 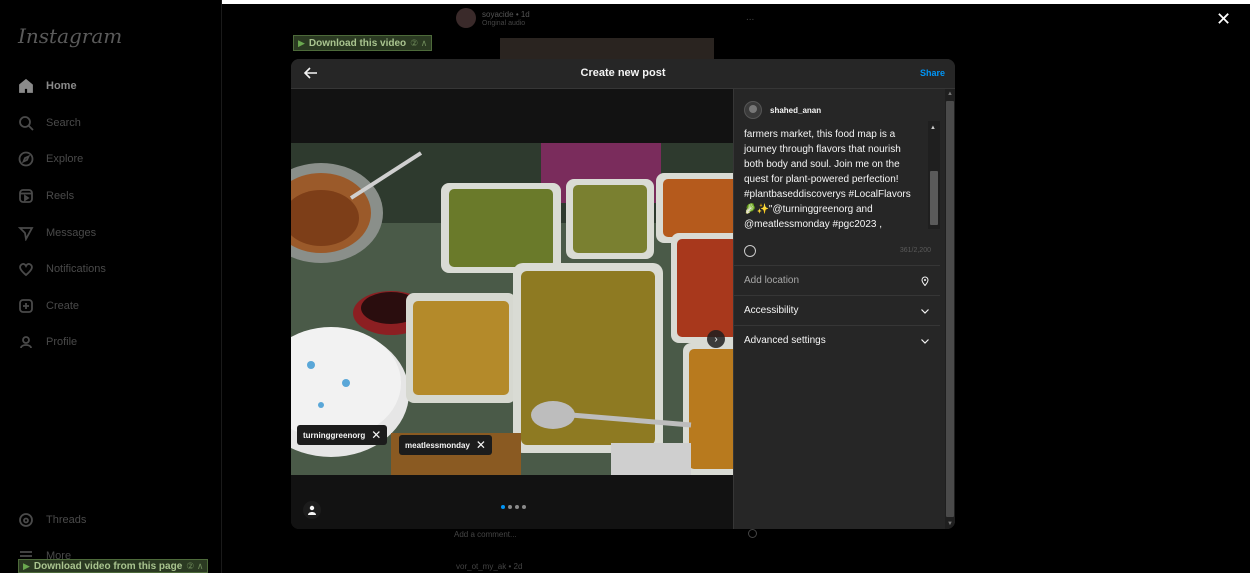 What do you see at coordinates (61, 86) in the screenshot?
I see `nav-home-label: Home` at bounding box center [61, 86].